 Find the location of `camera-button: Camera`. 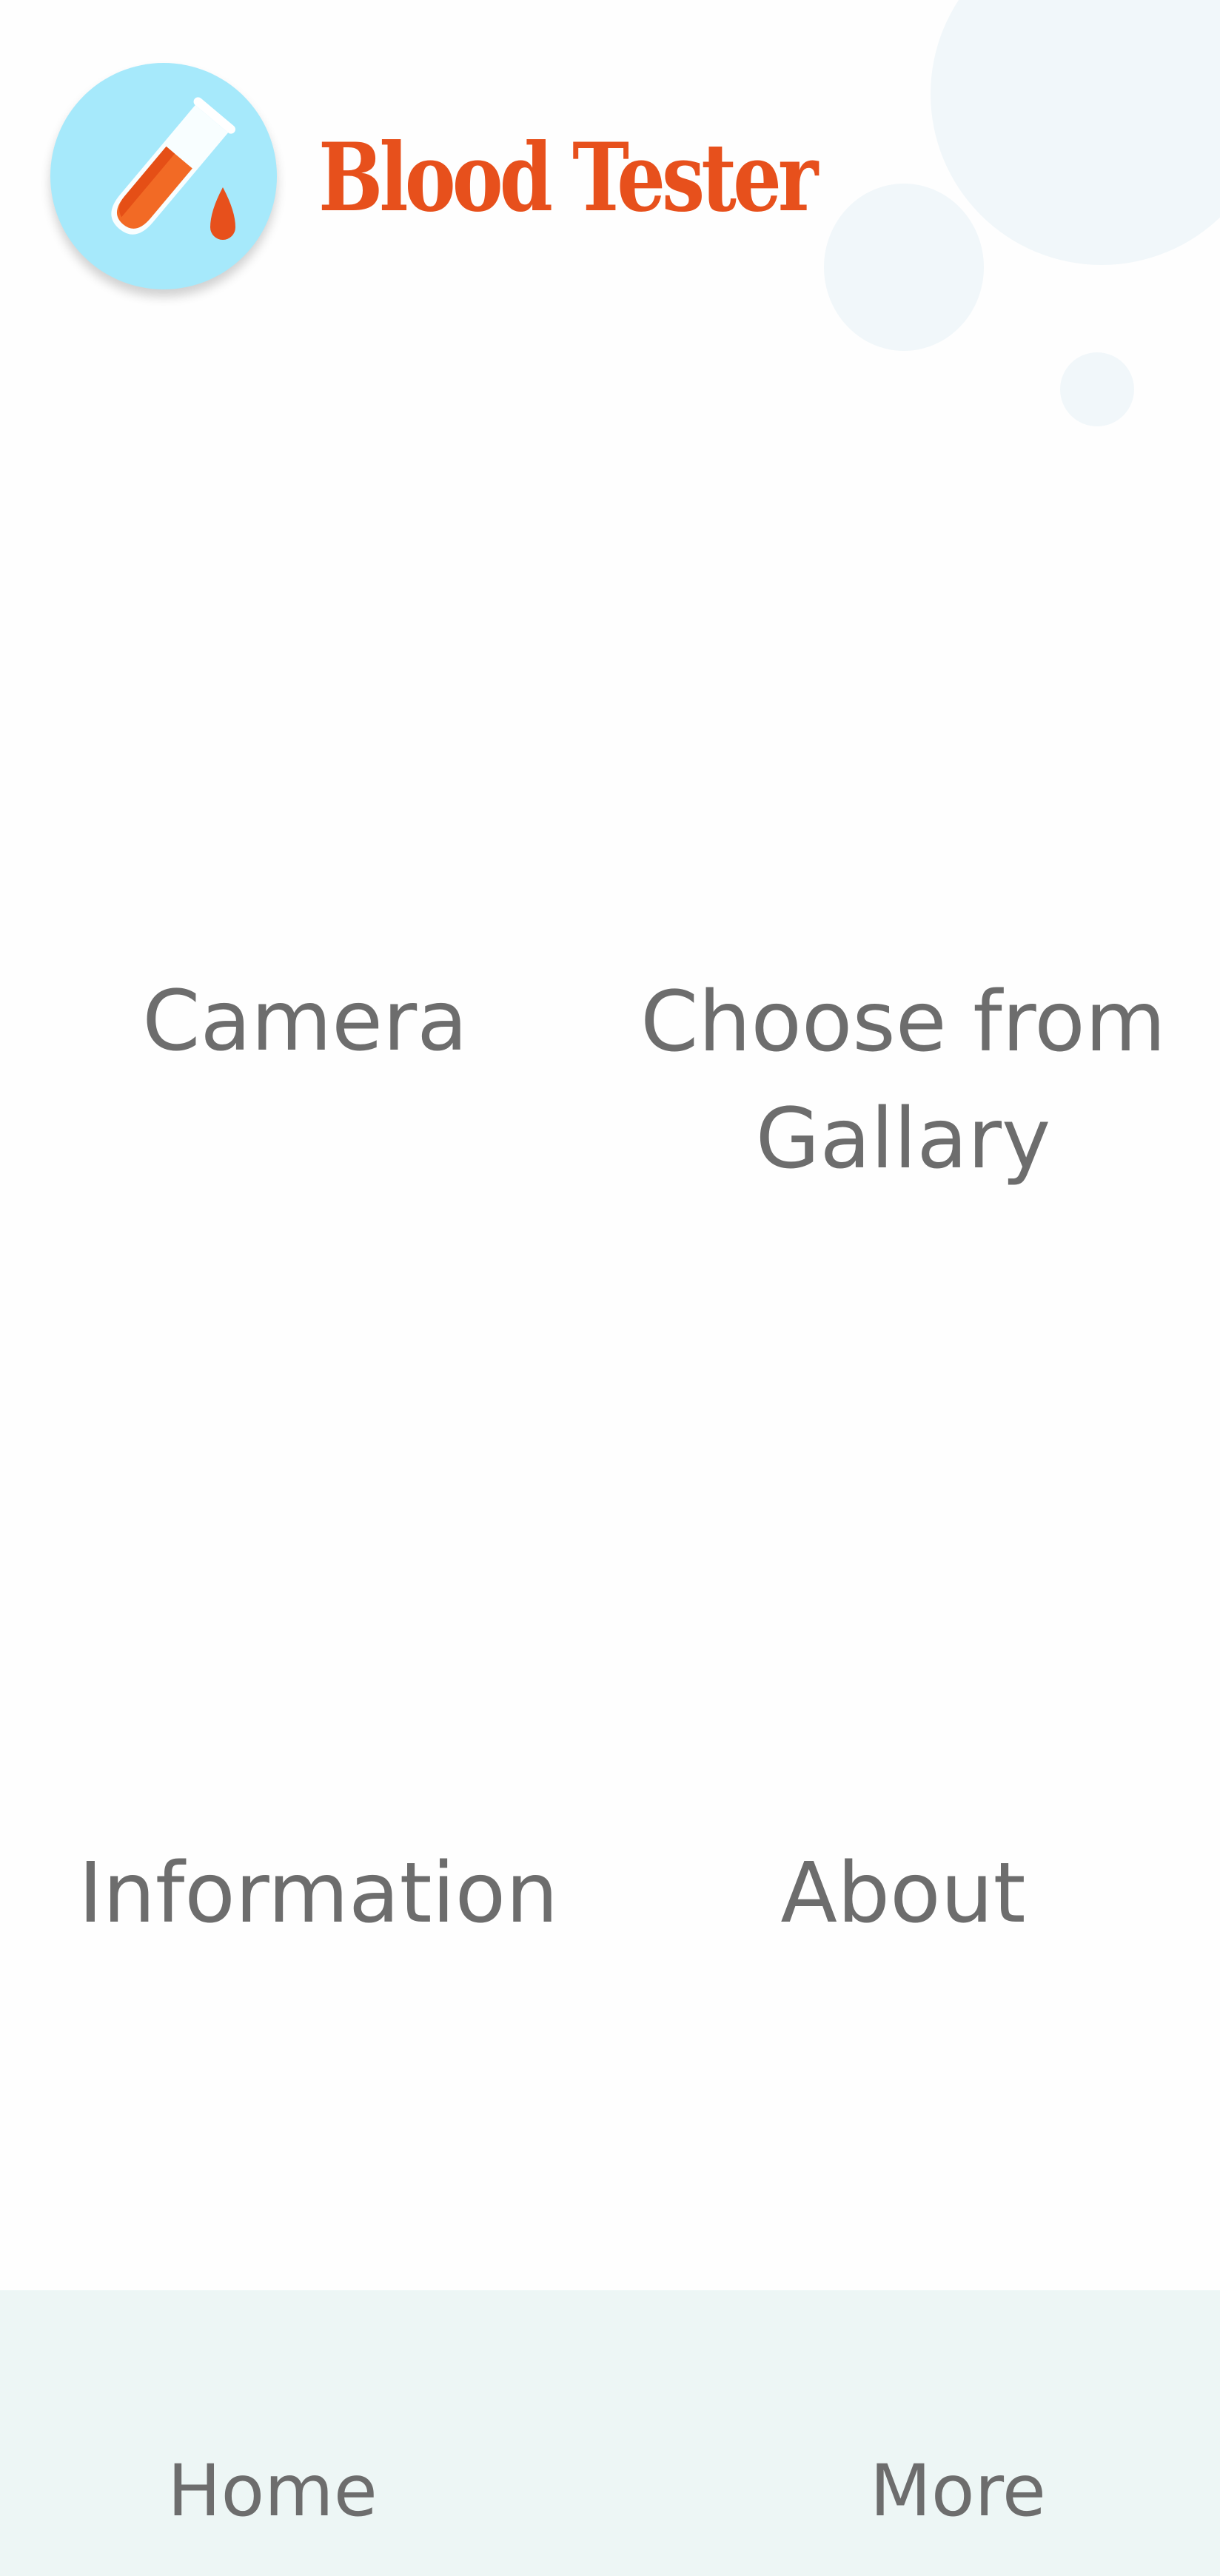

camera-button: Camera is located at coordinates (305, 1021).